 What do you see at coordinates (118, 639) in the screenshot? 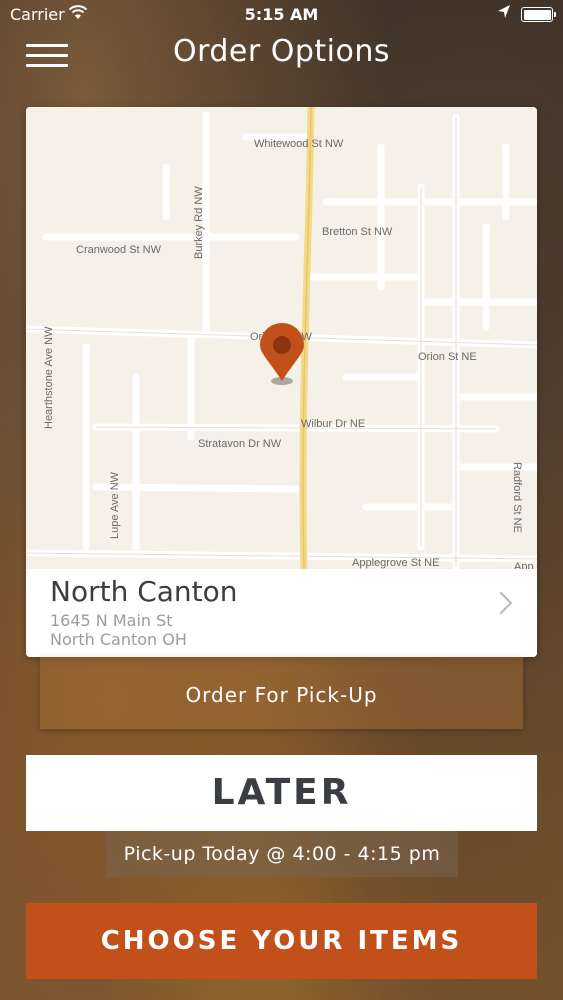
I see `store-address-line2: North Canton OH` at bounding box center [118, 639].